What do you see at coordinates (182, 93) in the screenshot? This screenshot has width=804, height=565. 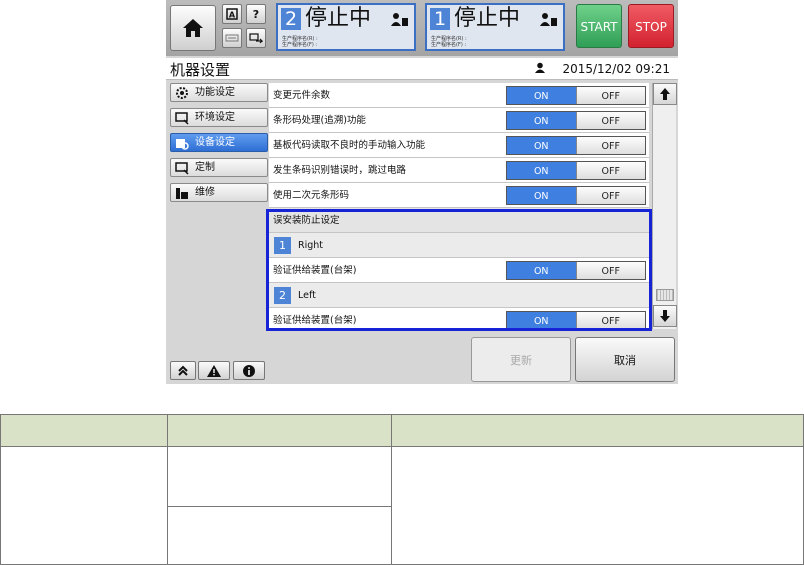 I see `gear-icon` at bounding box center [182, 93].